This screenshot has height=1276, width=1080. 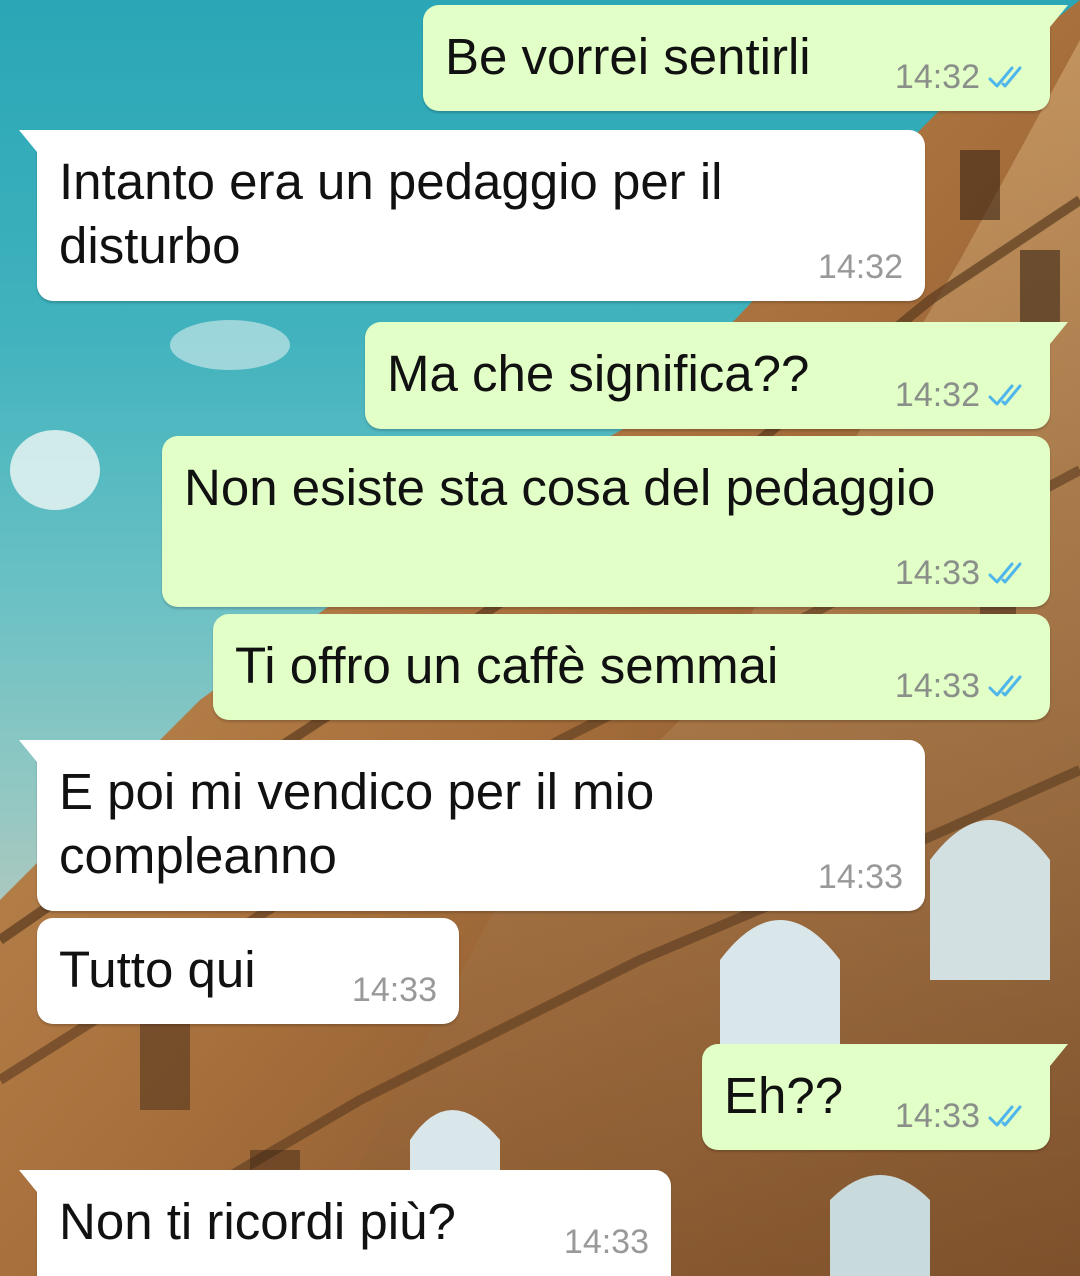 I want to click on message-bubble-incoming: Non ti ricordi più? 14:33, so click(x=345, y=1223).